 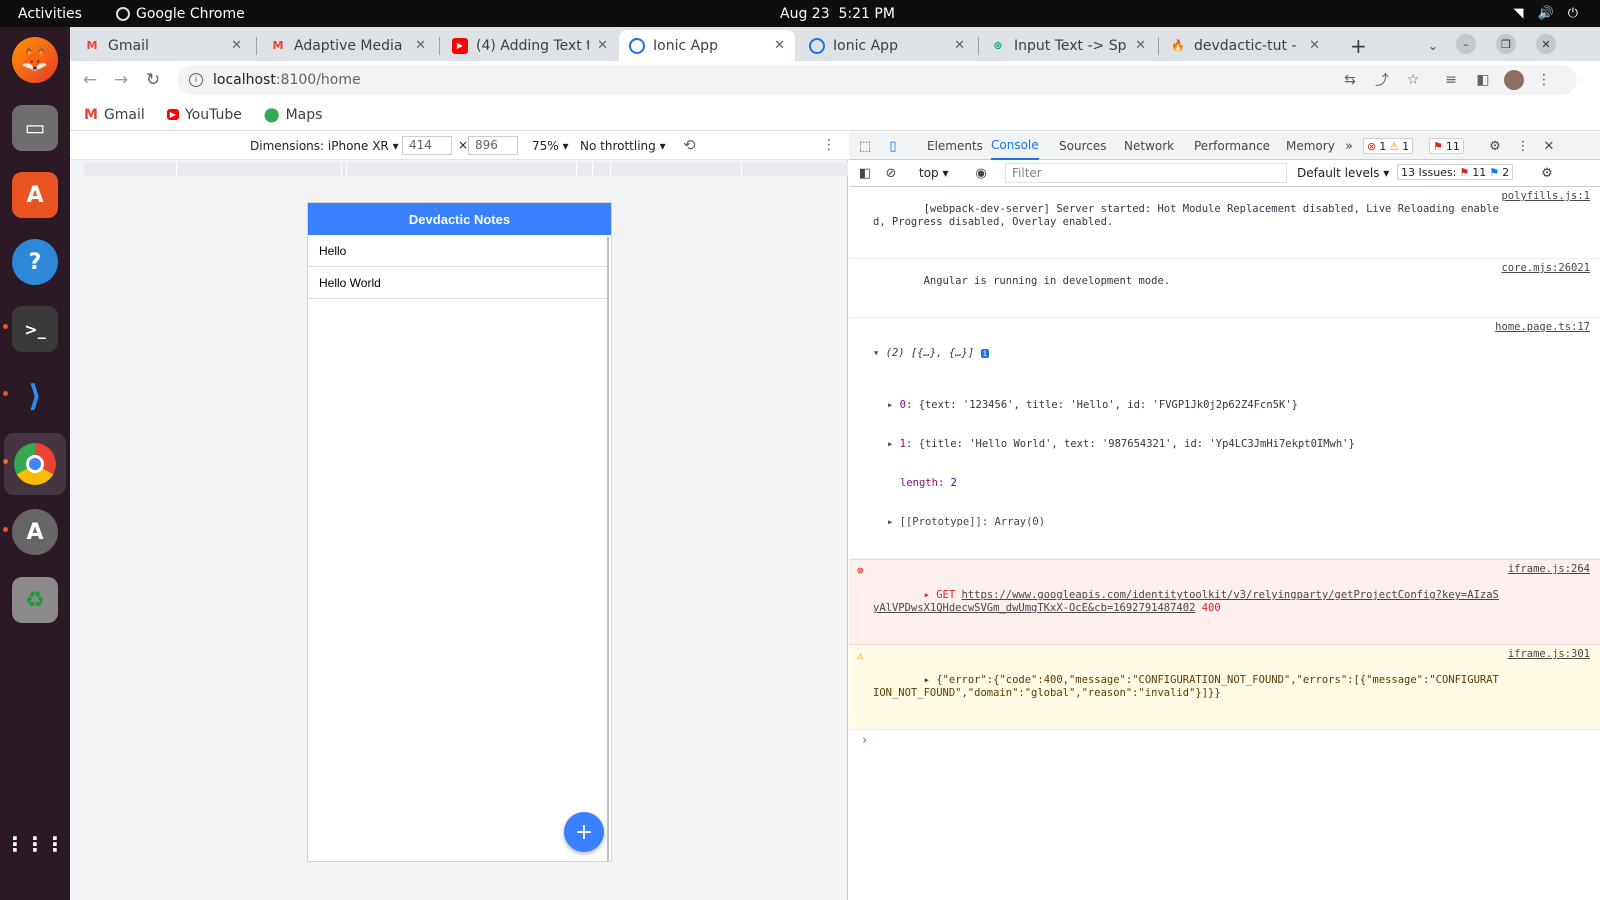 What do you see at coordinates (153, 80) in the screenshot?
I see `reload-button: ↻` at bounding box center [153, 80].